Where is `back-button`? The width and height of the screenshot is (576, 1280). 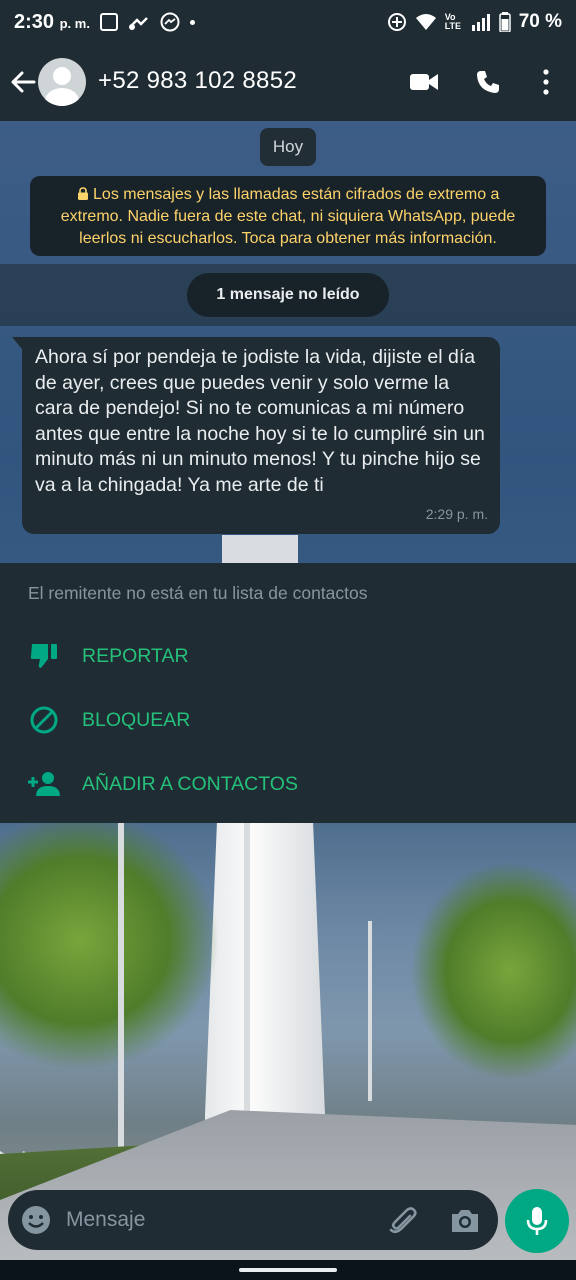 back-button is located at coordinates (23, 82).